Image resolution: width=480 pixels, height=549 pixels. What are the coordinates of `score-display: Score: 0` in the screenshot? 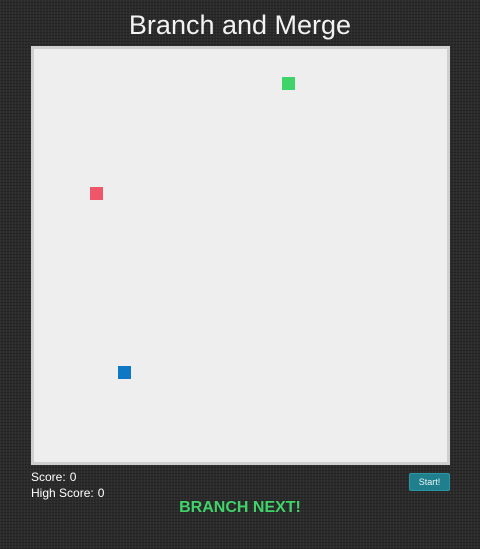 It's located at (53, 477).